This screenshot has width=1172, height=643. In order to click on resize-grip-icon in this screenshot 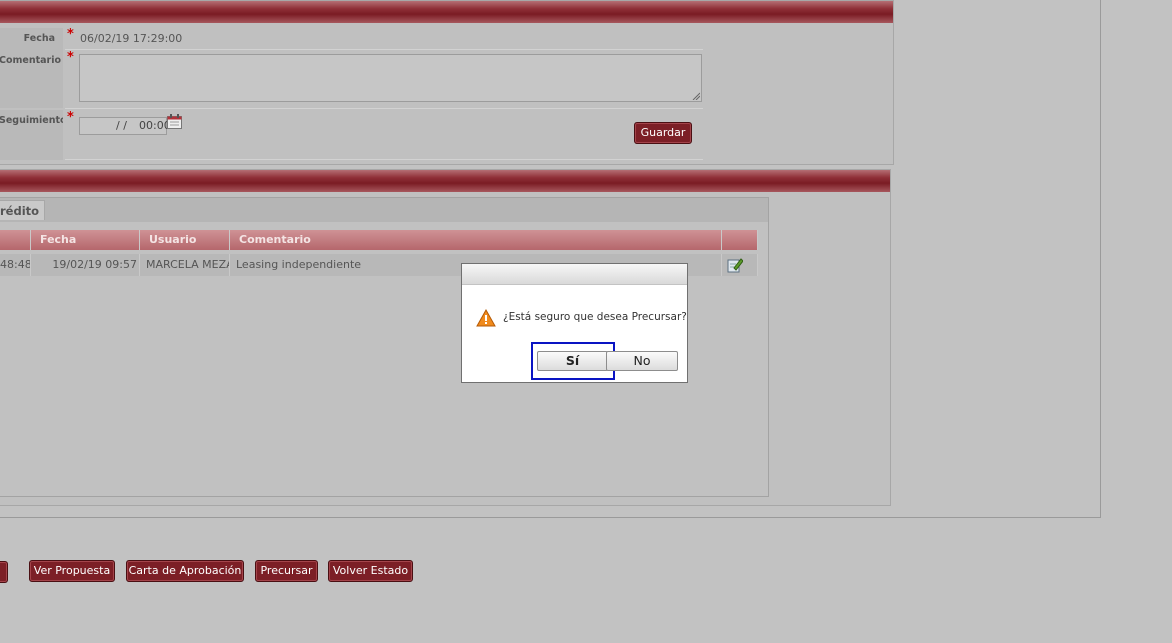, I will do `click(696, 96)`.